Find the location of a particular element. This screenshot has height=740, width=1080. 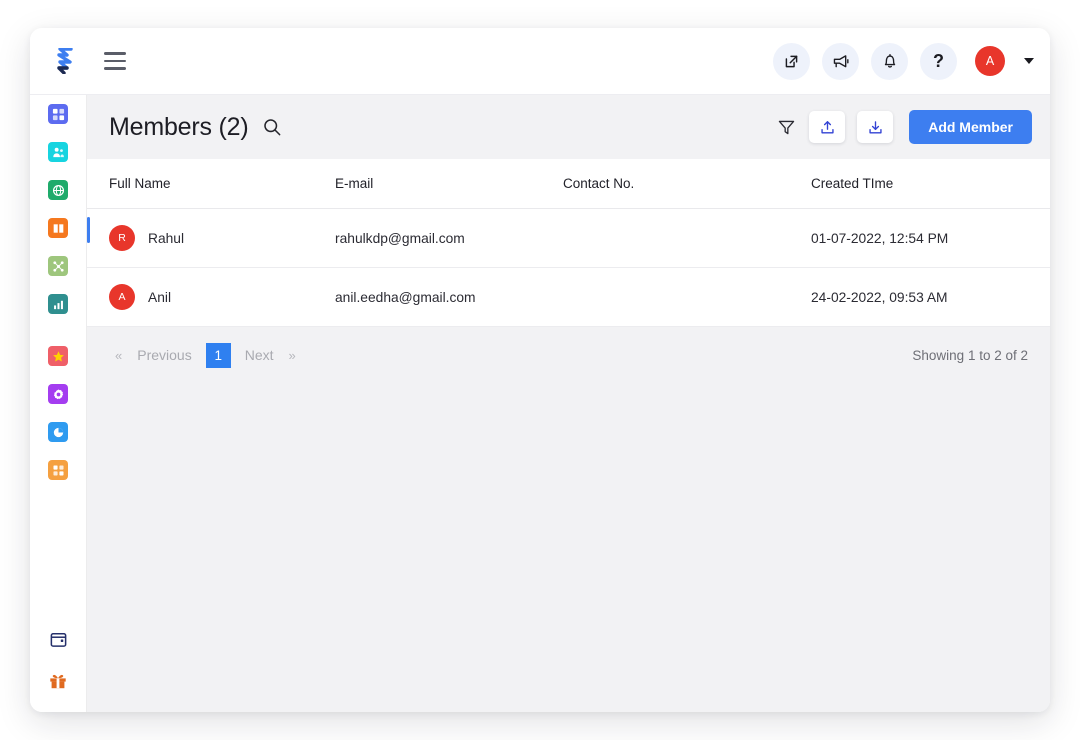

notifications-button is located at coordinates (889, 61).